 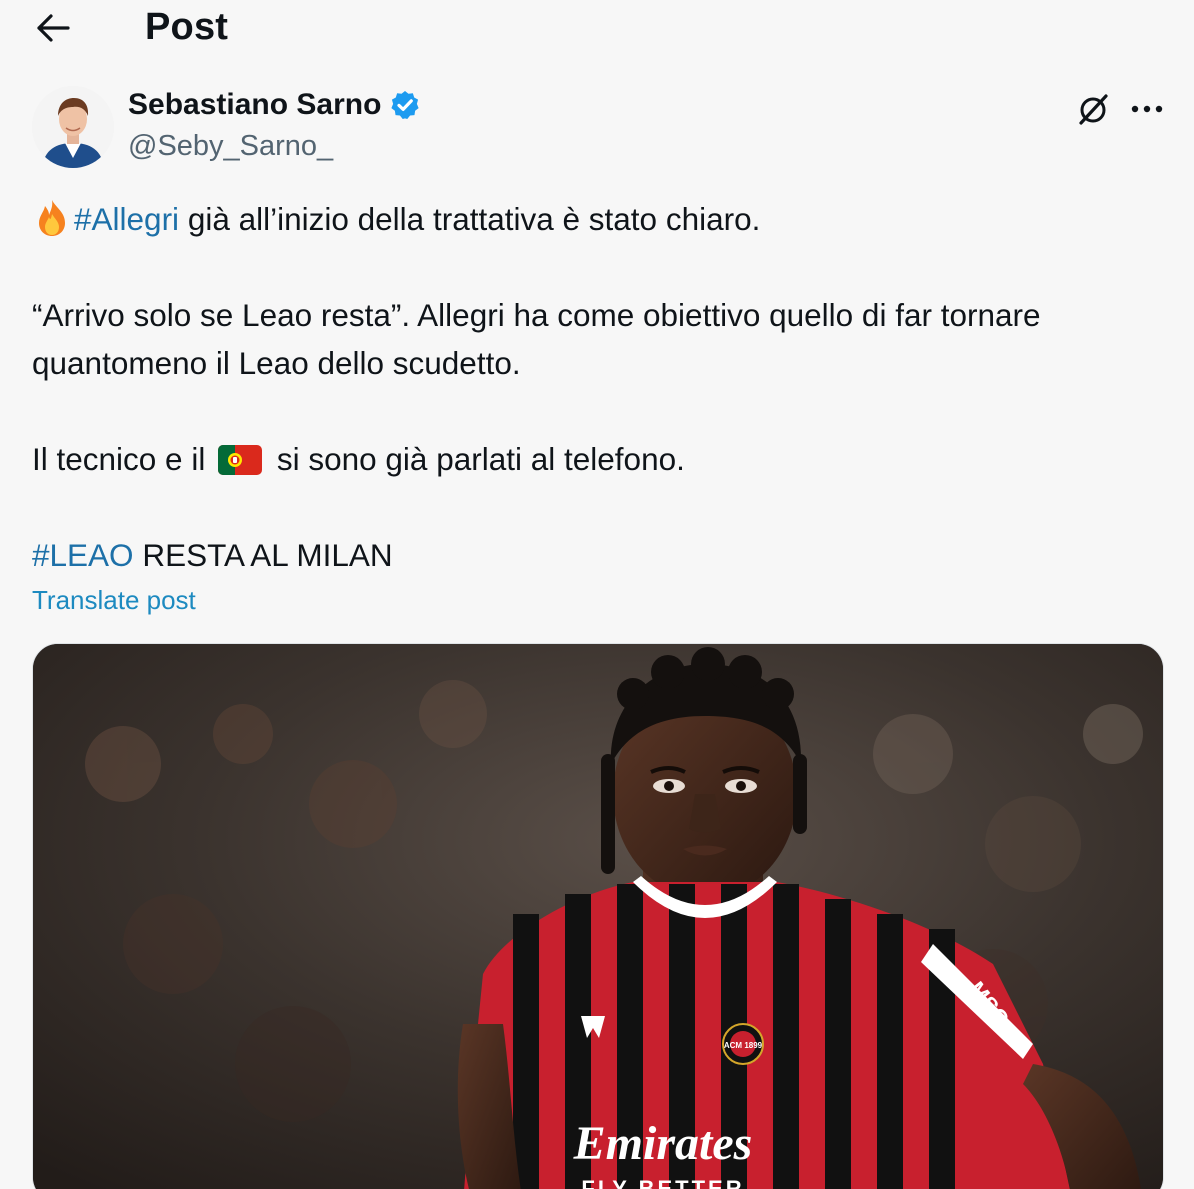 What do you see at coordinates (126, 219) in the screenshot?
I see `hashtag-allegri: #Allegri` at bounding box center [126, 219].